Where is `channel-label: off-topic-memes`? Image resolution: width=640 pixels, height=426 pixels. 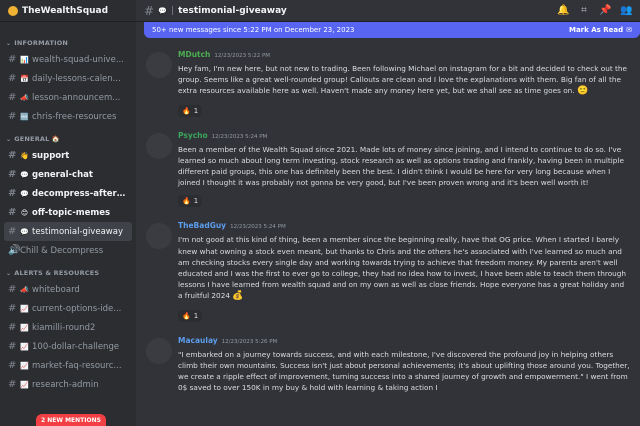
channel-label: off-topic-memes is located at coordinates (71, 212).